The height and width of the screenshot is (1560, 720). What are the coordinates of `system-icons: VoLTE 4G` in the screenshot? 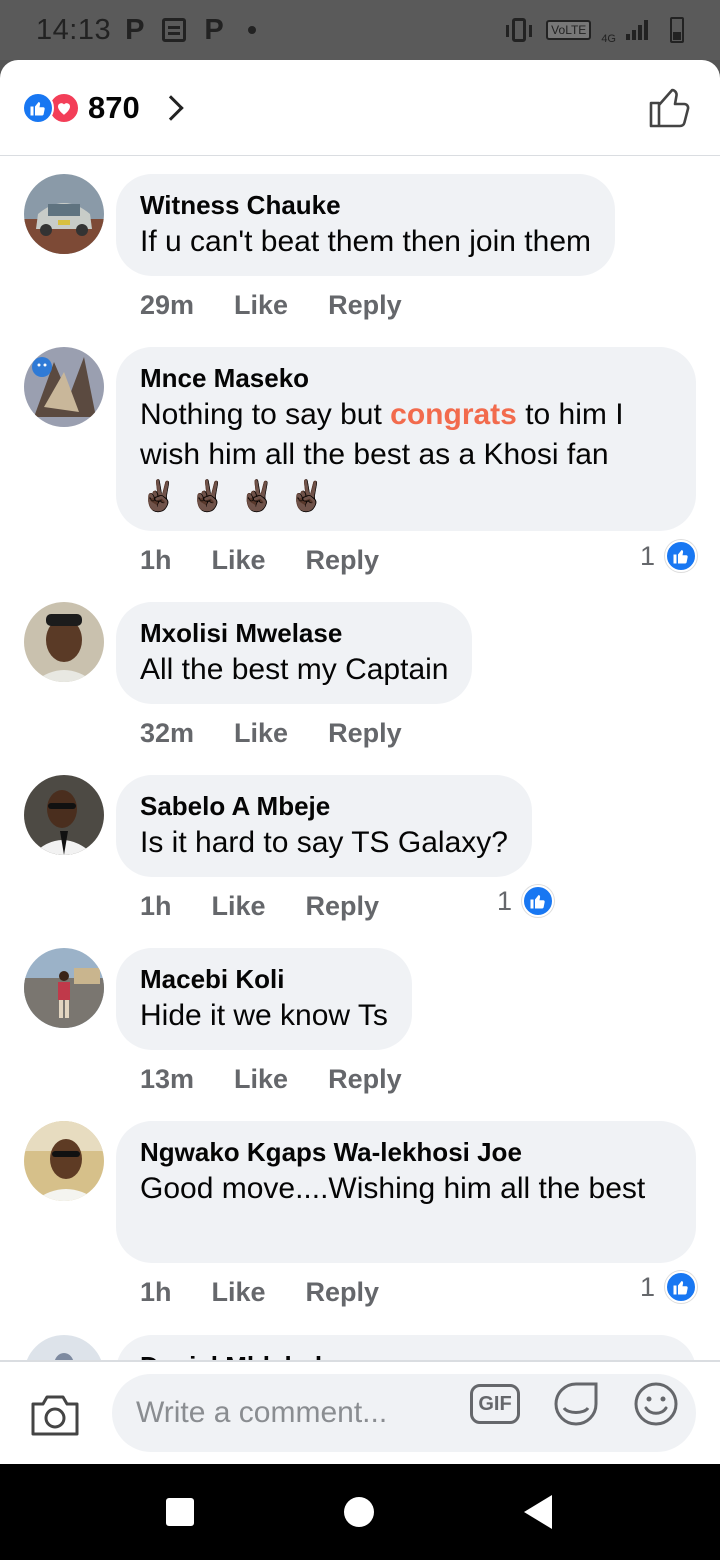 It's located at (593, 30).